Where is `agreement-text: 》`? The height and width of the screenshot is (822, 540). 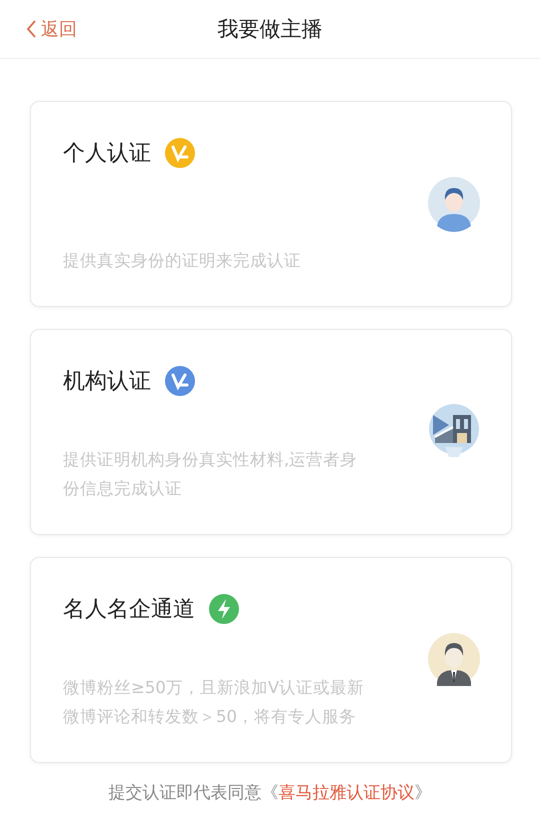 agreement-text: 》 is located at coordinates (423, 793).